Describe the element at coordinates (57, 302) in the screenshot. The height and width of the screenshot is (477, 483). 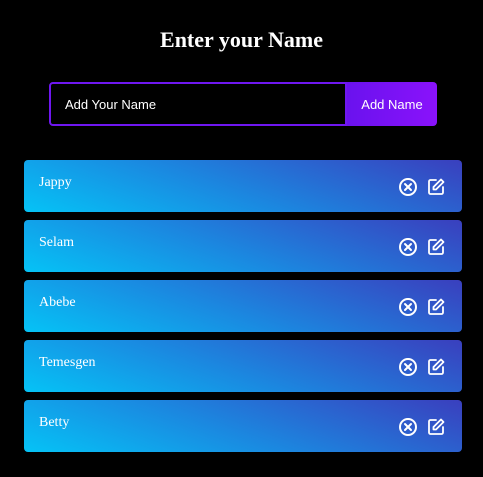
I see `list-item-label: Abebe` at that location.